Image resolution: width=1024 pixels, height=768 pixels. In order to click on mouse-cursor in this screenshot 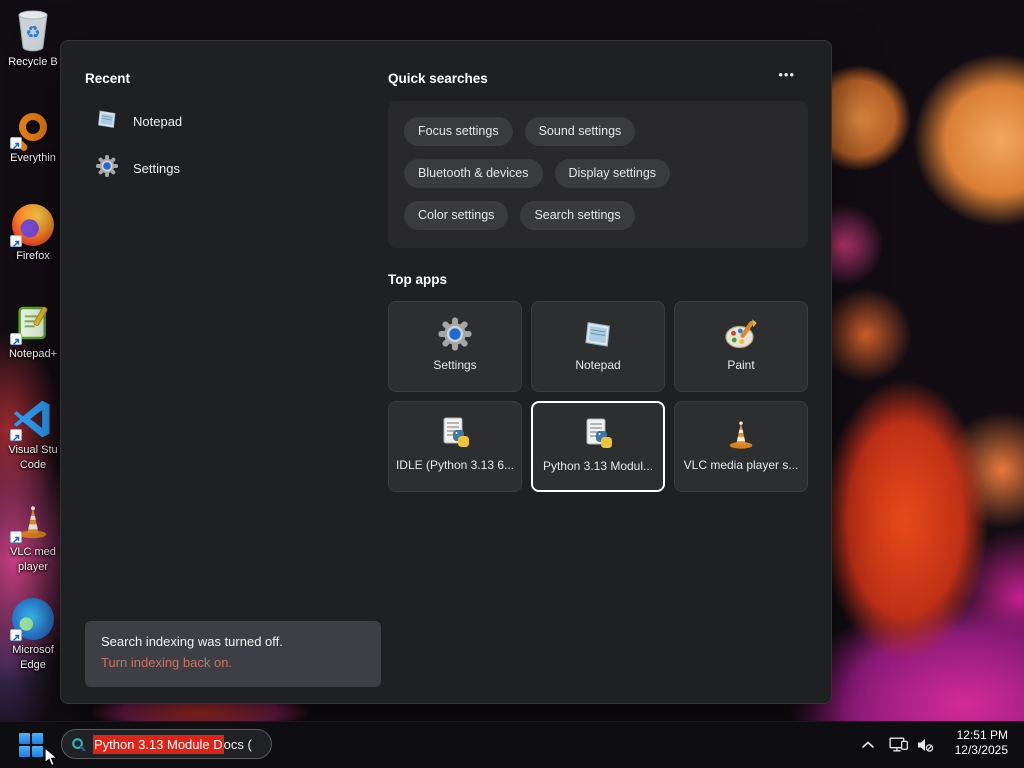, I will do `click(51, 757)`.